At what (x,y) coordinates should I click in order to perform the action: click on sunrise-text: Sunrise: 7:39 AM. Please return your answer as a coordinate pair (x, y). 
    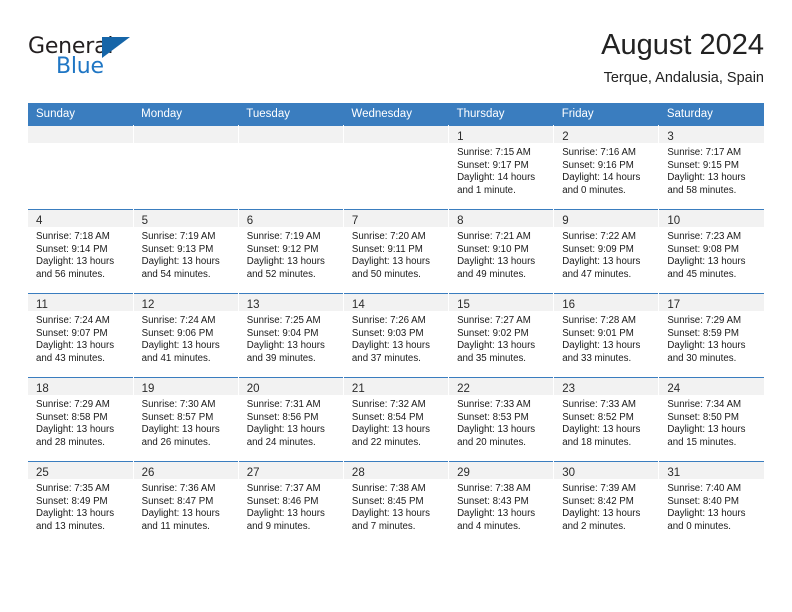
    Looking at the image, I should click on (599, 488).